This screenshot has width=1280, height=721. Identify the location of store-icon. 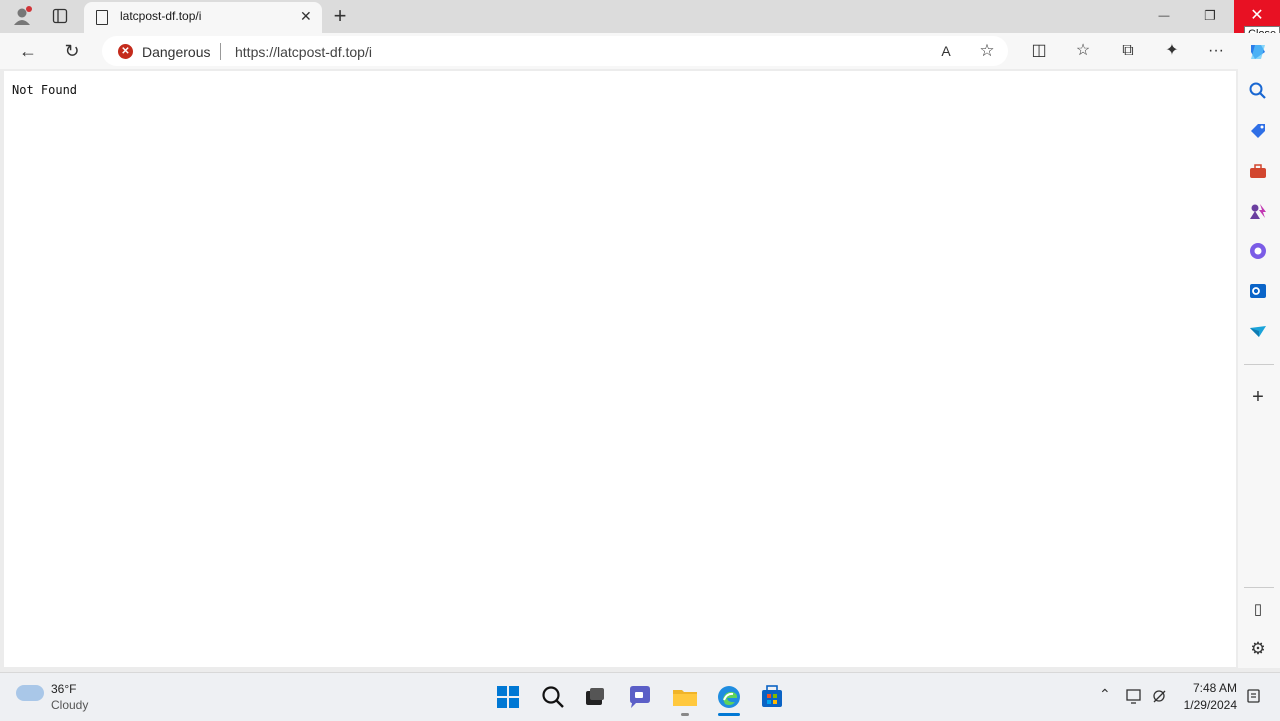
(772, 697).